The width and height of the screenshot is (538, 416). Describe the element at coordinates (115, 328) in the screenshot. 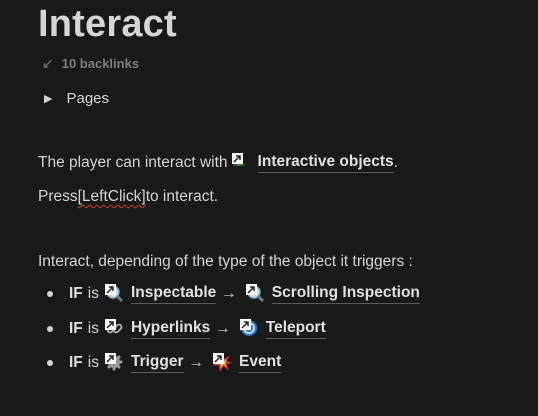

I see `chain-link-icon` at that location.